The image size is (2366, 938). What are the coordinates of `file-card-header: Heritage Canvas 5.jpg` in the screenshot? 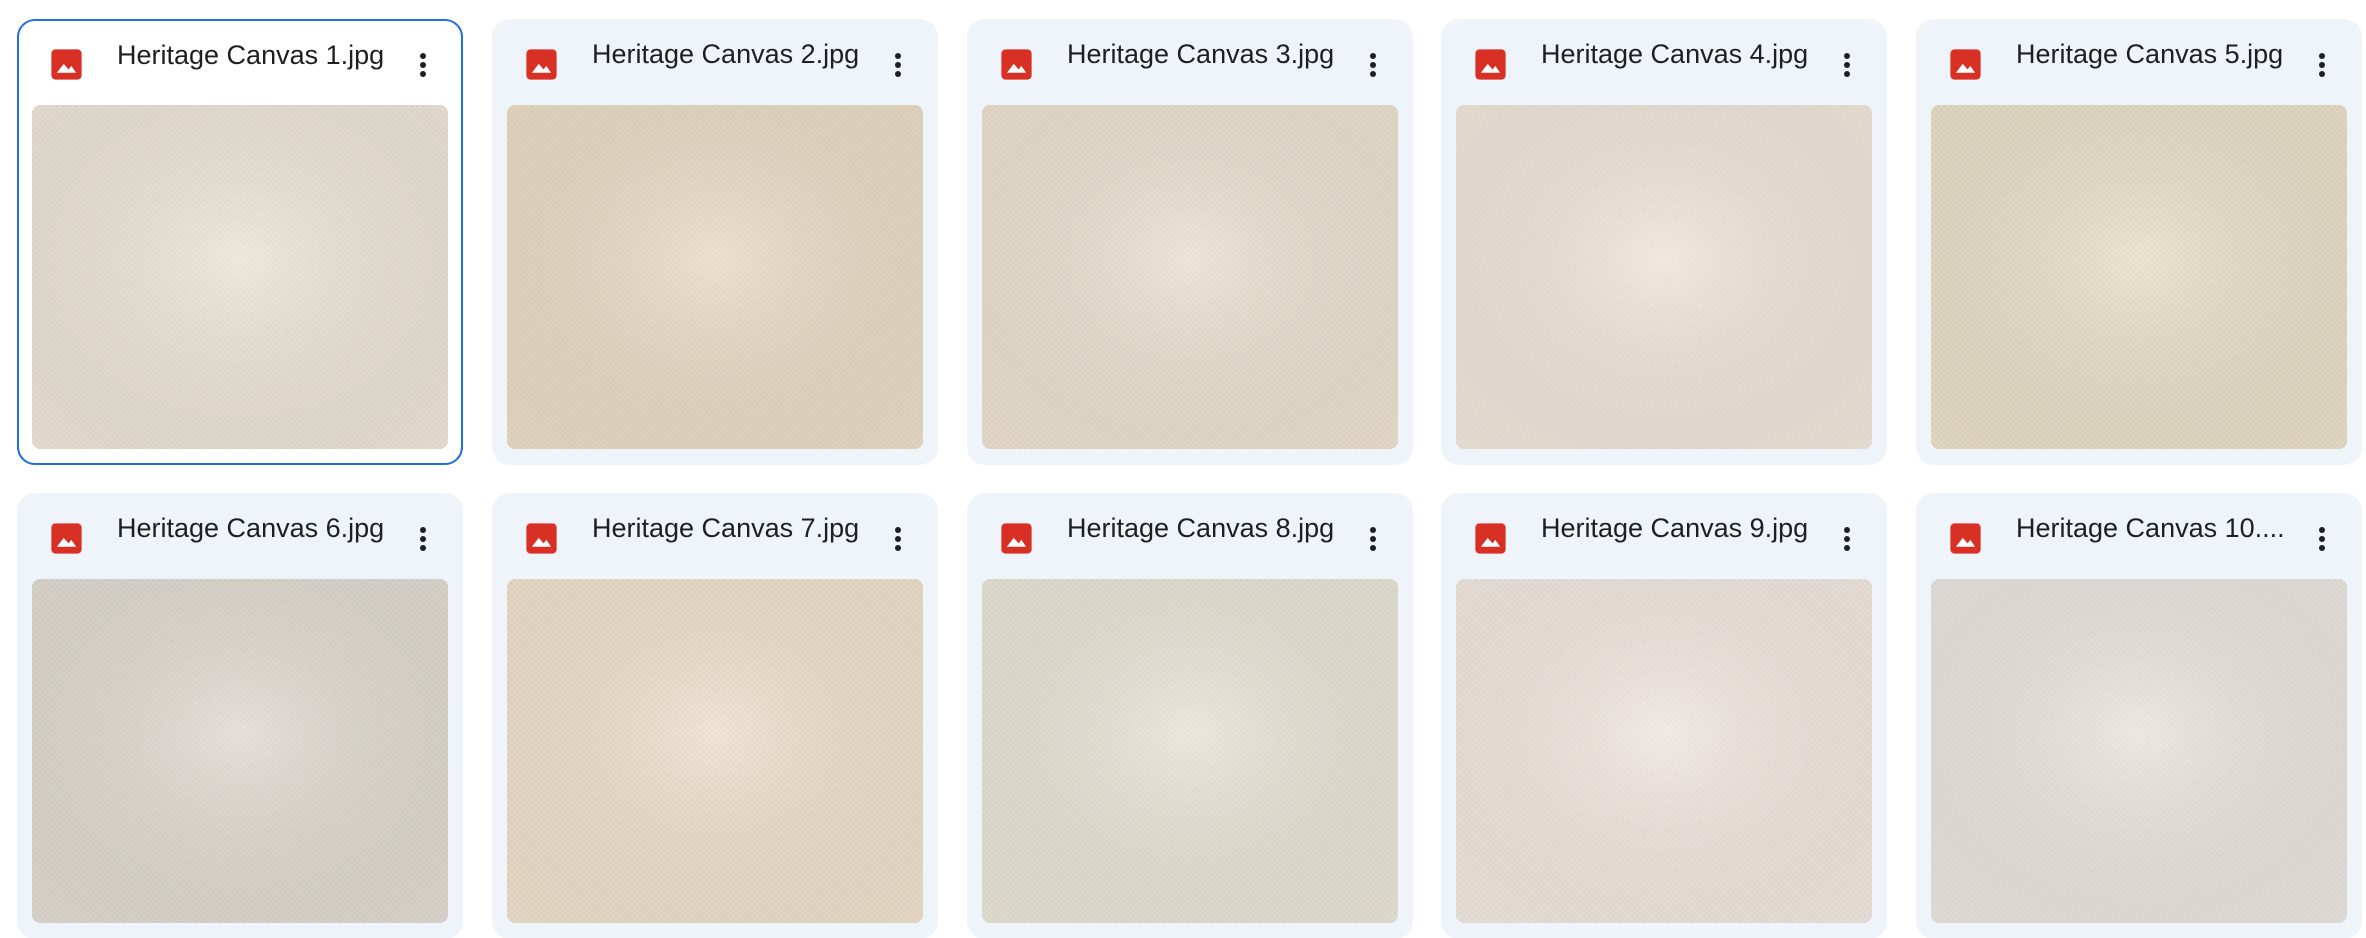 It's located at (2139, 62).